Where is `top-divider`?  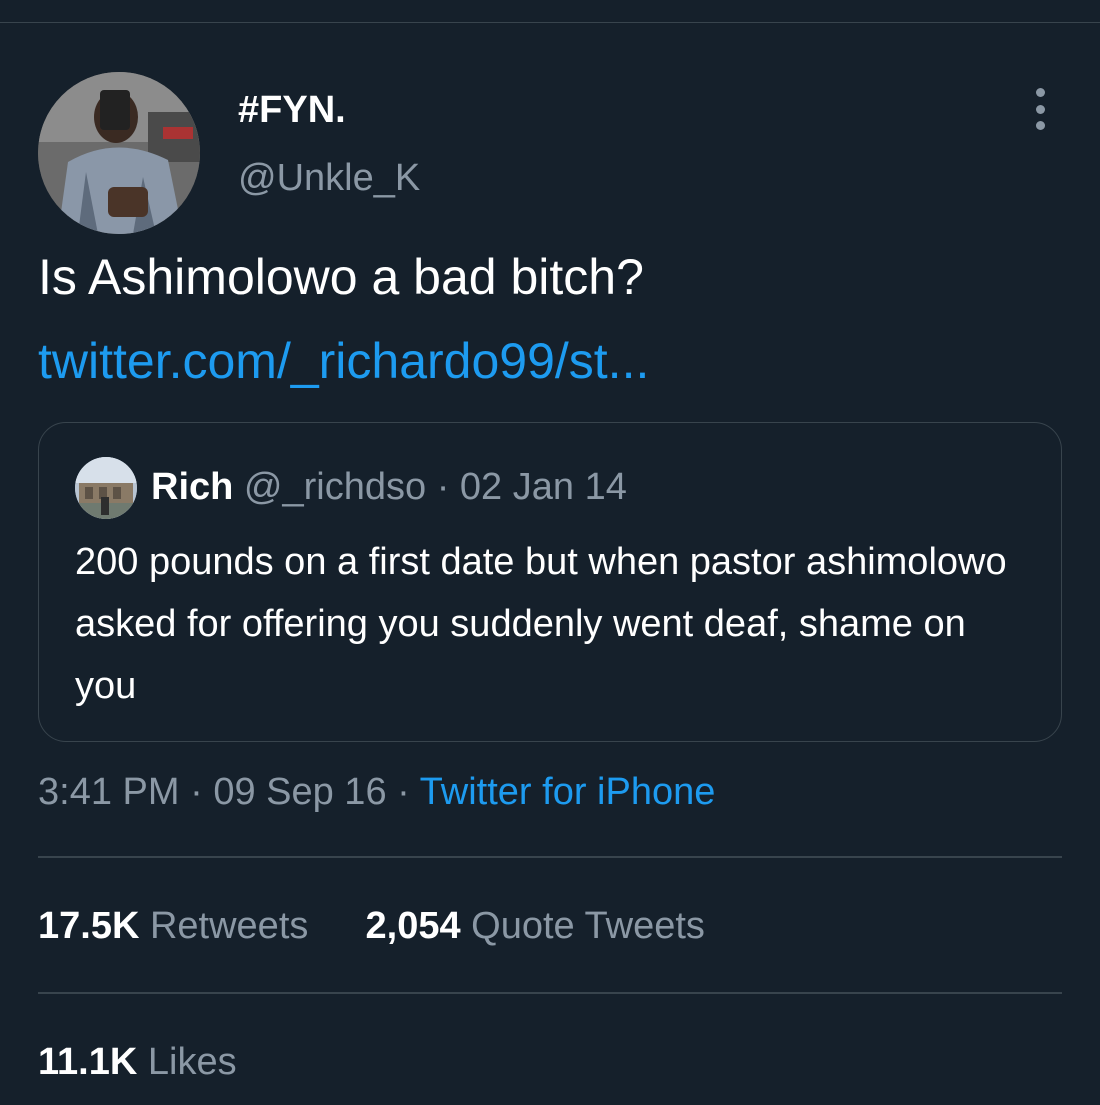
top-divider is located at coordinates (550, 22).